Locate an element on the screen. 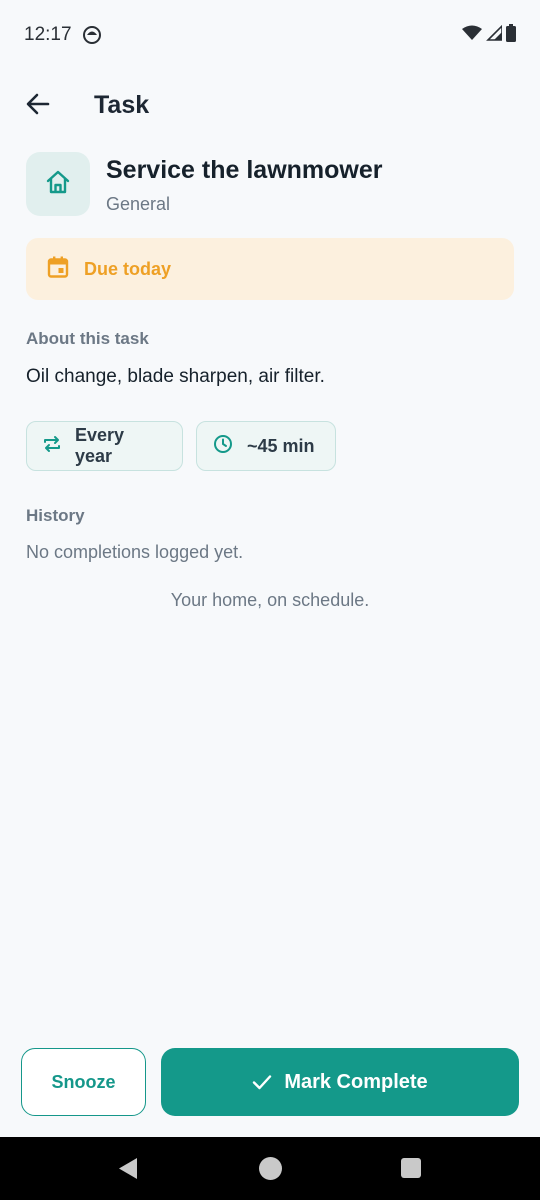 This screenshot has height=1200, width=540. arrow-back-icon is located at coordinates (38, 106).